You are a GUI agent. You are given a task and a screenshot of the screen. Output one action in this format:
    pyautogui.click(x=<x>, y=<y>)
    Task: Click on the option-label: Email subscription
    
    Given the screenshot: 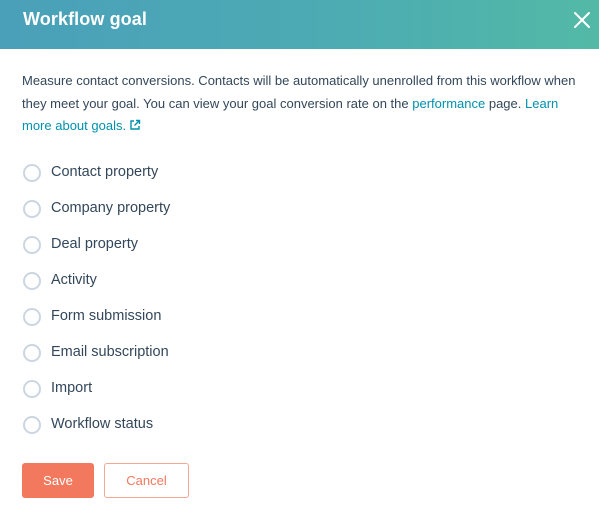 What is the action you would take?
    pyautogui.click(x=110, y=352)
    